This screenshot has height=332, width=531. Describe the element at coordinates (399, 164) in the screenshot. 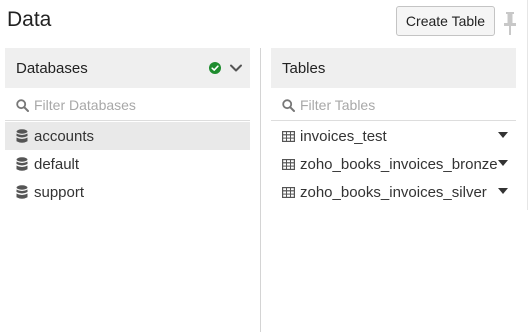

I see `table-item-label: zoho_books_invoices_bronze` at that location.